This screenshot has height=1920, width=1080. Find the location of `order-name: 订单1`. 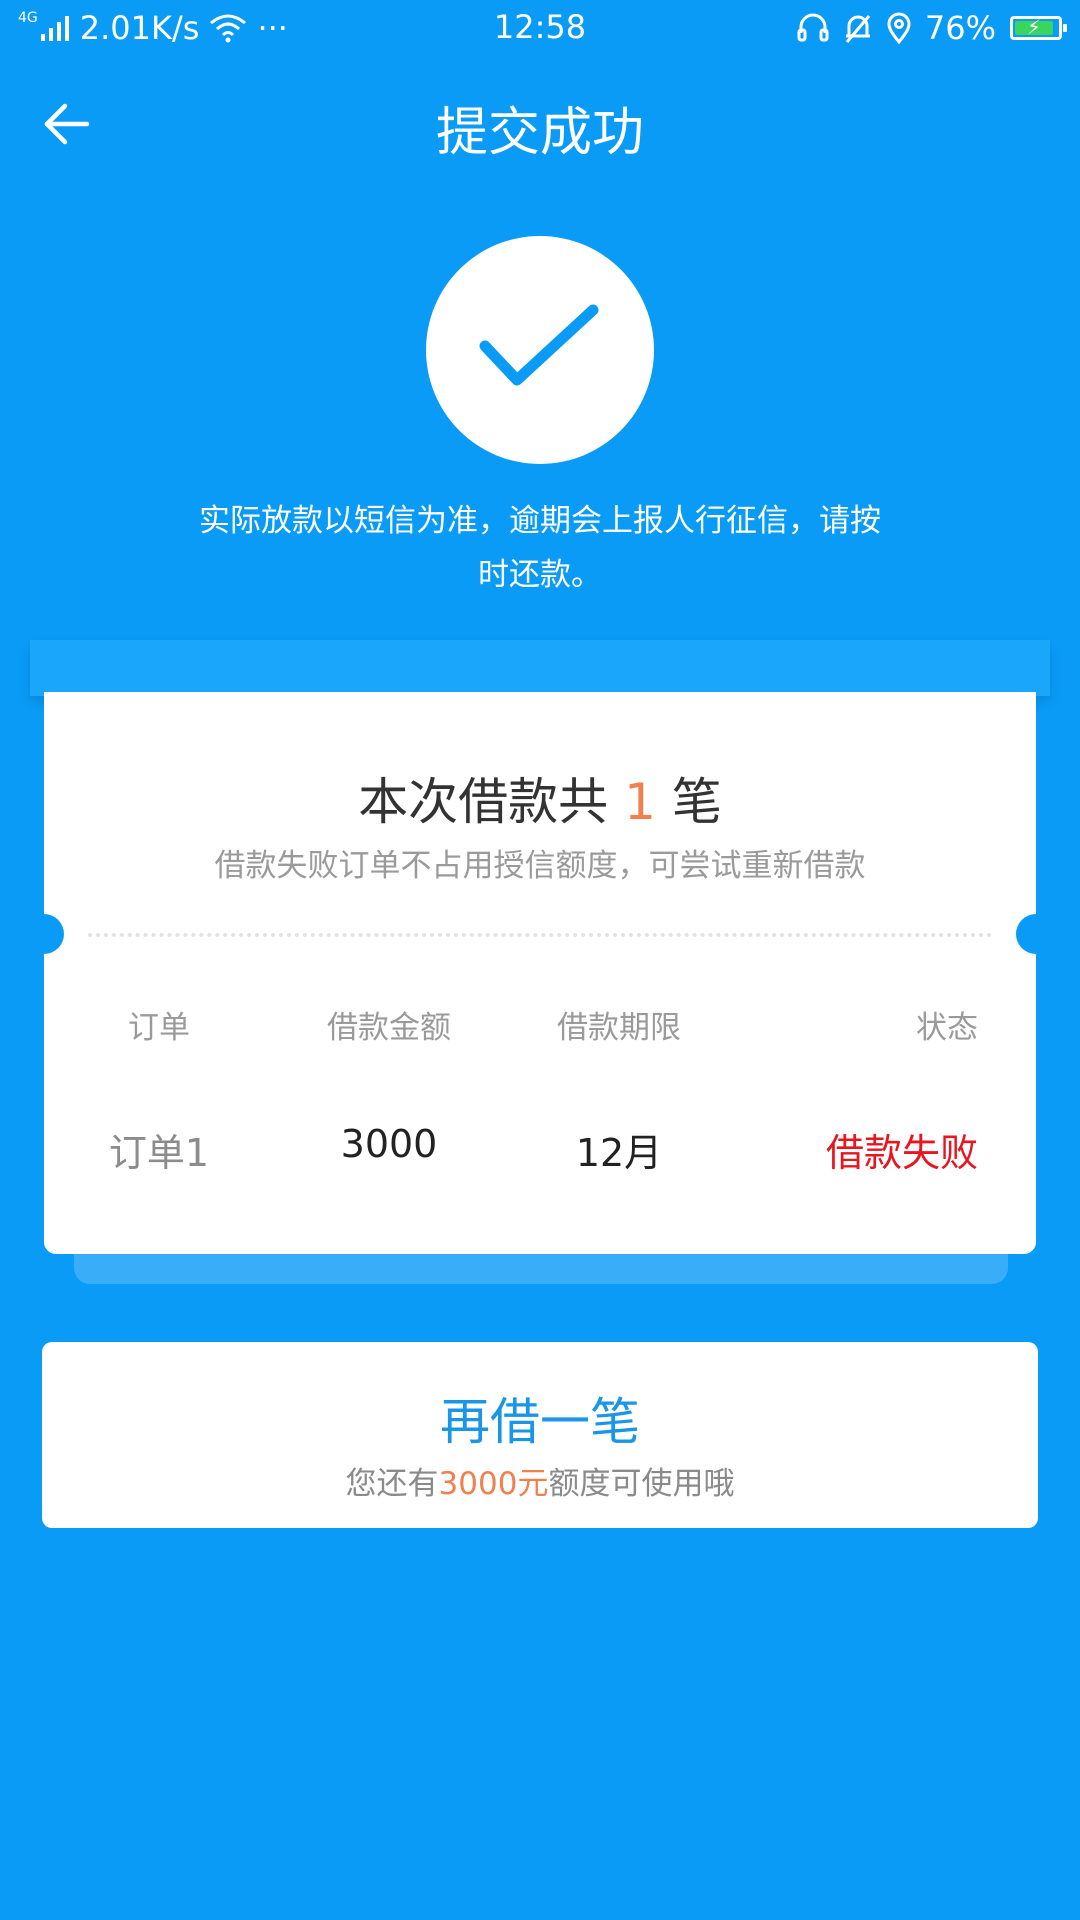

order-name: 订单1 is located at coordinates (159, 1153).